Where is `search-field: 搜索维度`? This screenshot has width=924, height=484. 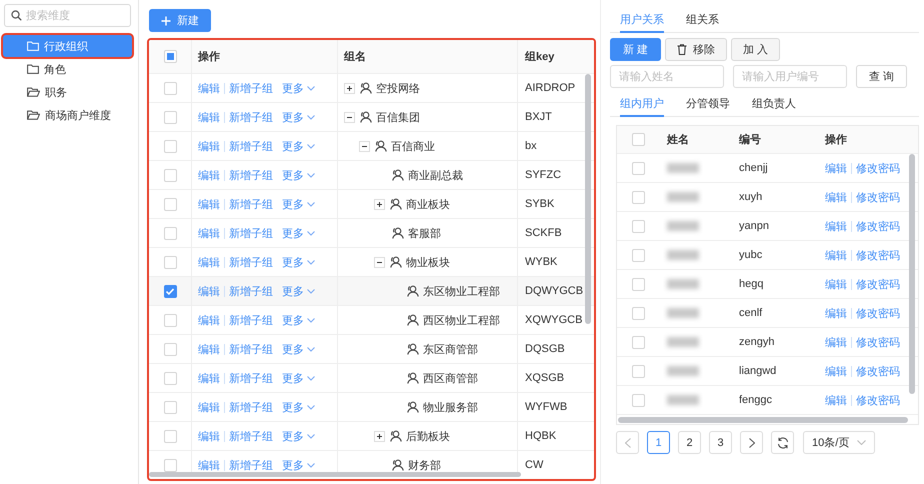 search-field: 搜索维度 is located at coordinates (67, 15).